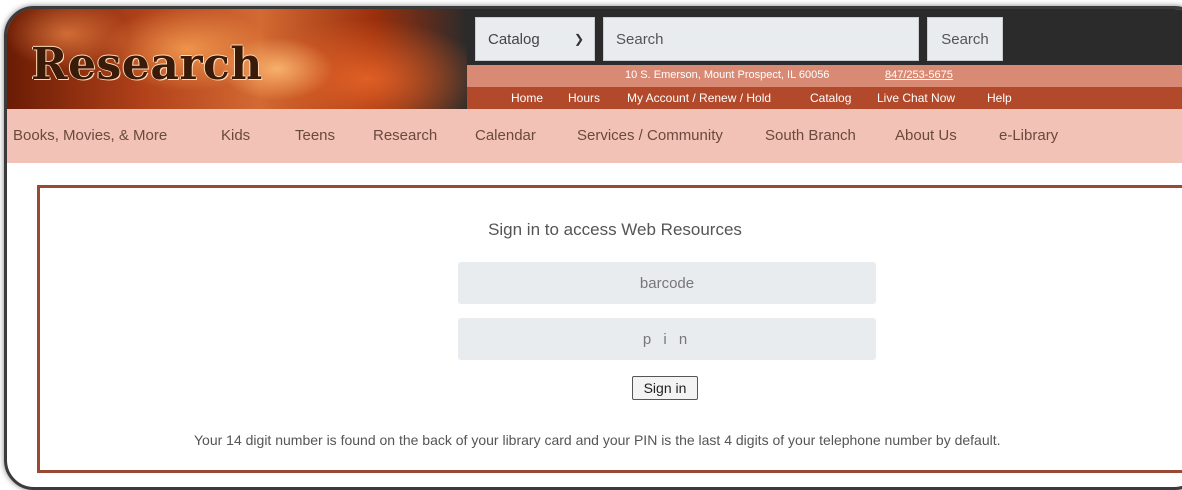 The height and width of the screenshot is (490, 1182). What do you see at coordinates (514, 39) in the screenshot?
I see `catalog-select-value: Catalog` at bounding box center [514, 39].